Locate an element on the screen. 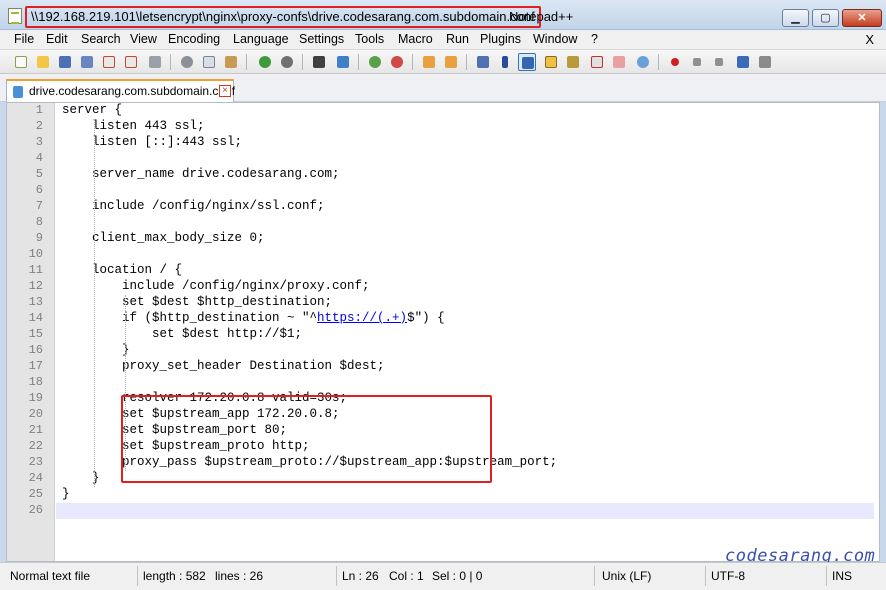 Image resolution: width=886 pixels, height=590 pixels. save-all-icon is located at coordinates (87, 62).